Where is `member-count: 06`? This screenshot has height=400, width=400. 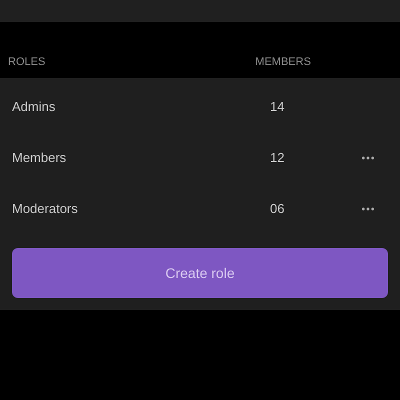 member-count: 06 is located at coordinates (278, 209).